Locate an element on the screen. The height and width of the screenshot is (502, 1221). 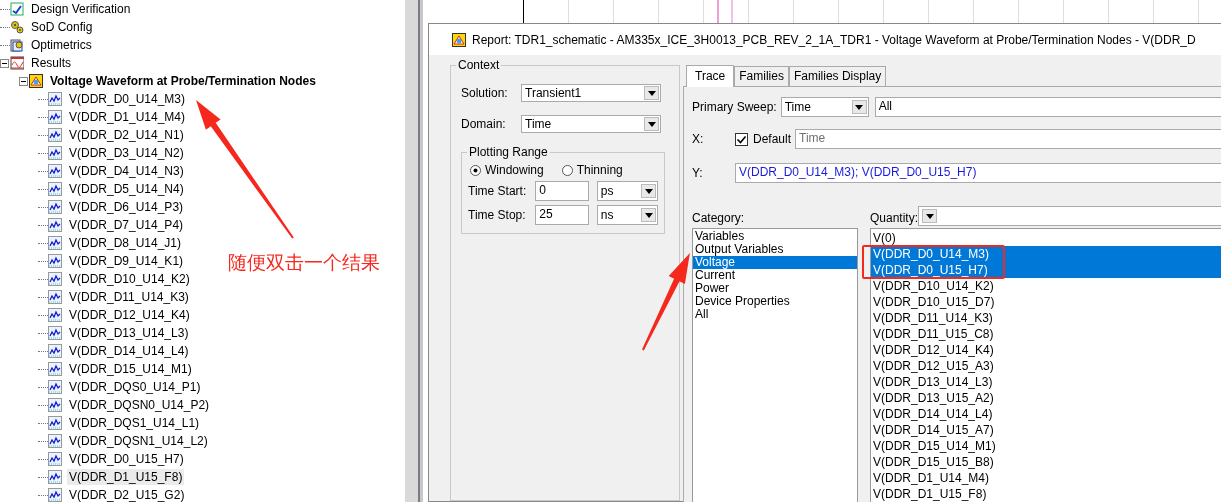
list-item: V(DDR_D13_U14_L3) is located at coordinates (1046, 382).